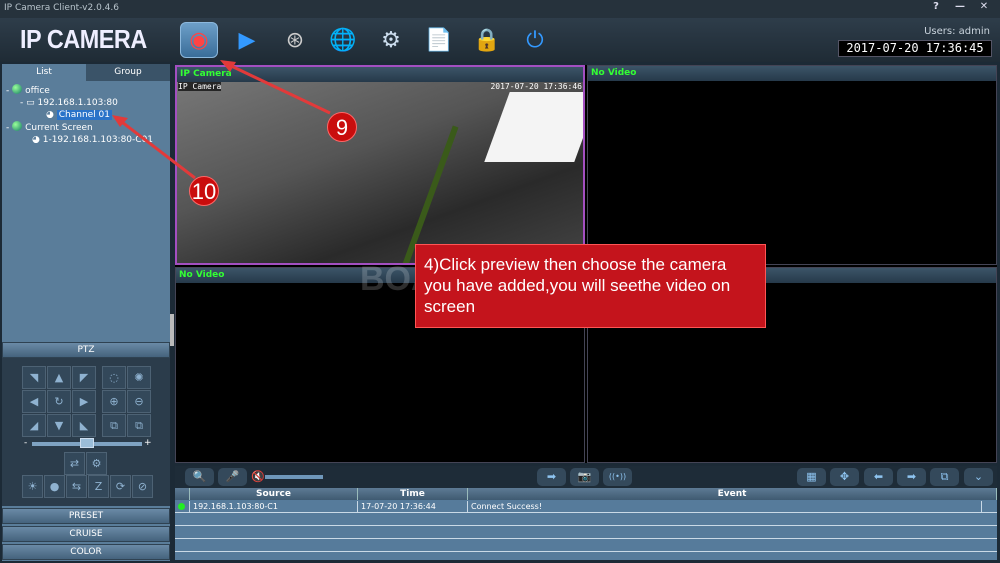 The width and height of the screenshot is (1000, 563). I want to click on step-badge-9: 9, so click(342, 127).